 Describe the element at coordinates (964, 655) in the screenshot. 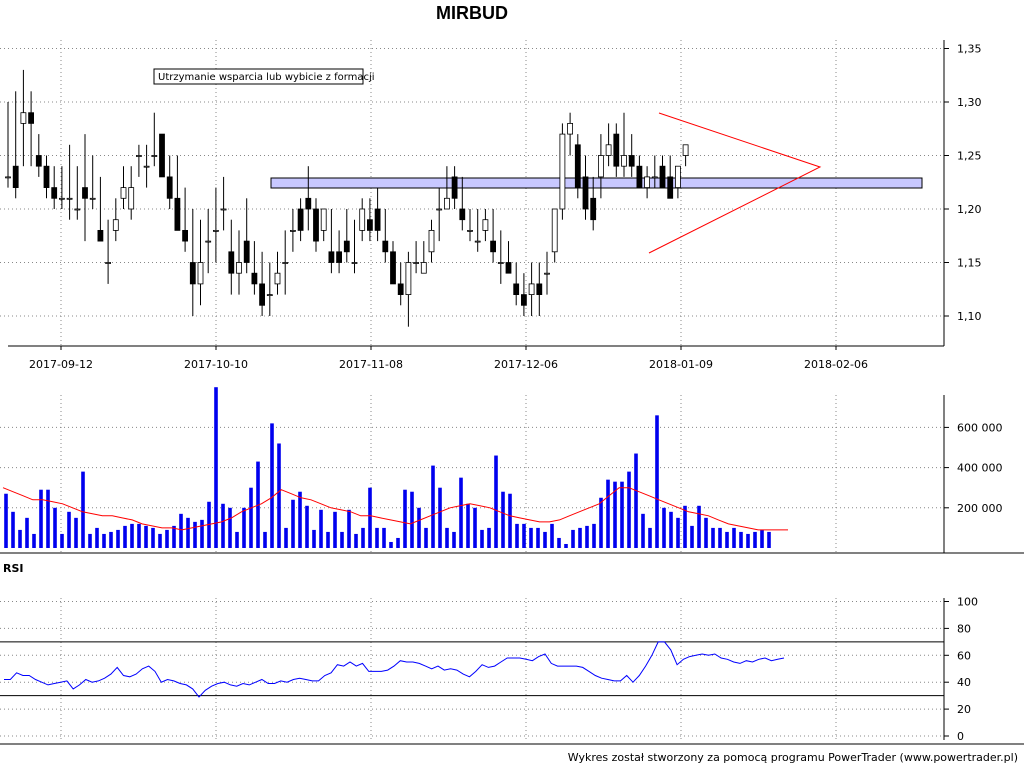

I see `rsi-y-tick-label: 60` at that location.